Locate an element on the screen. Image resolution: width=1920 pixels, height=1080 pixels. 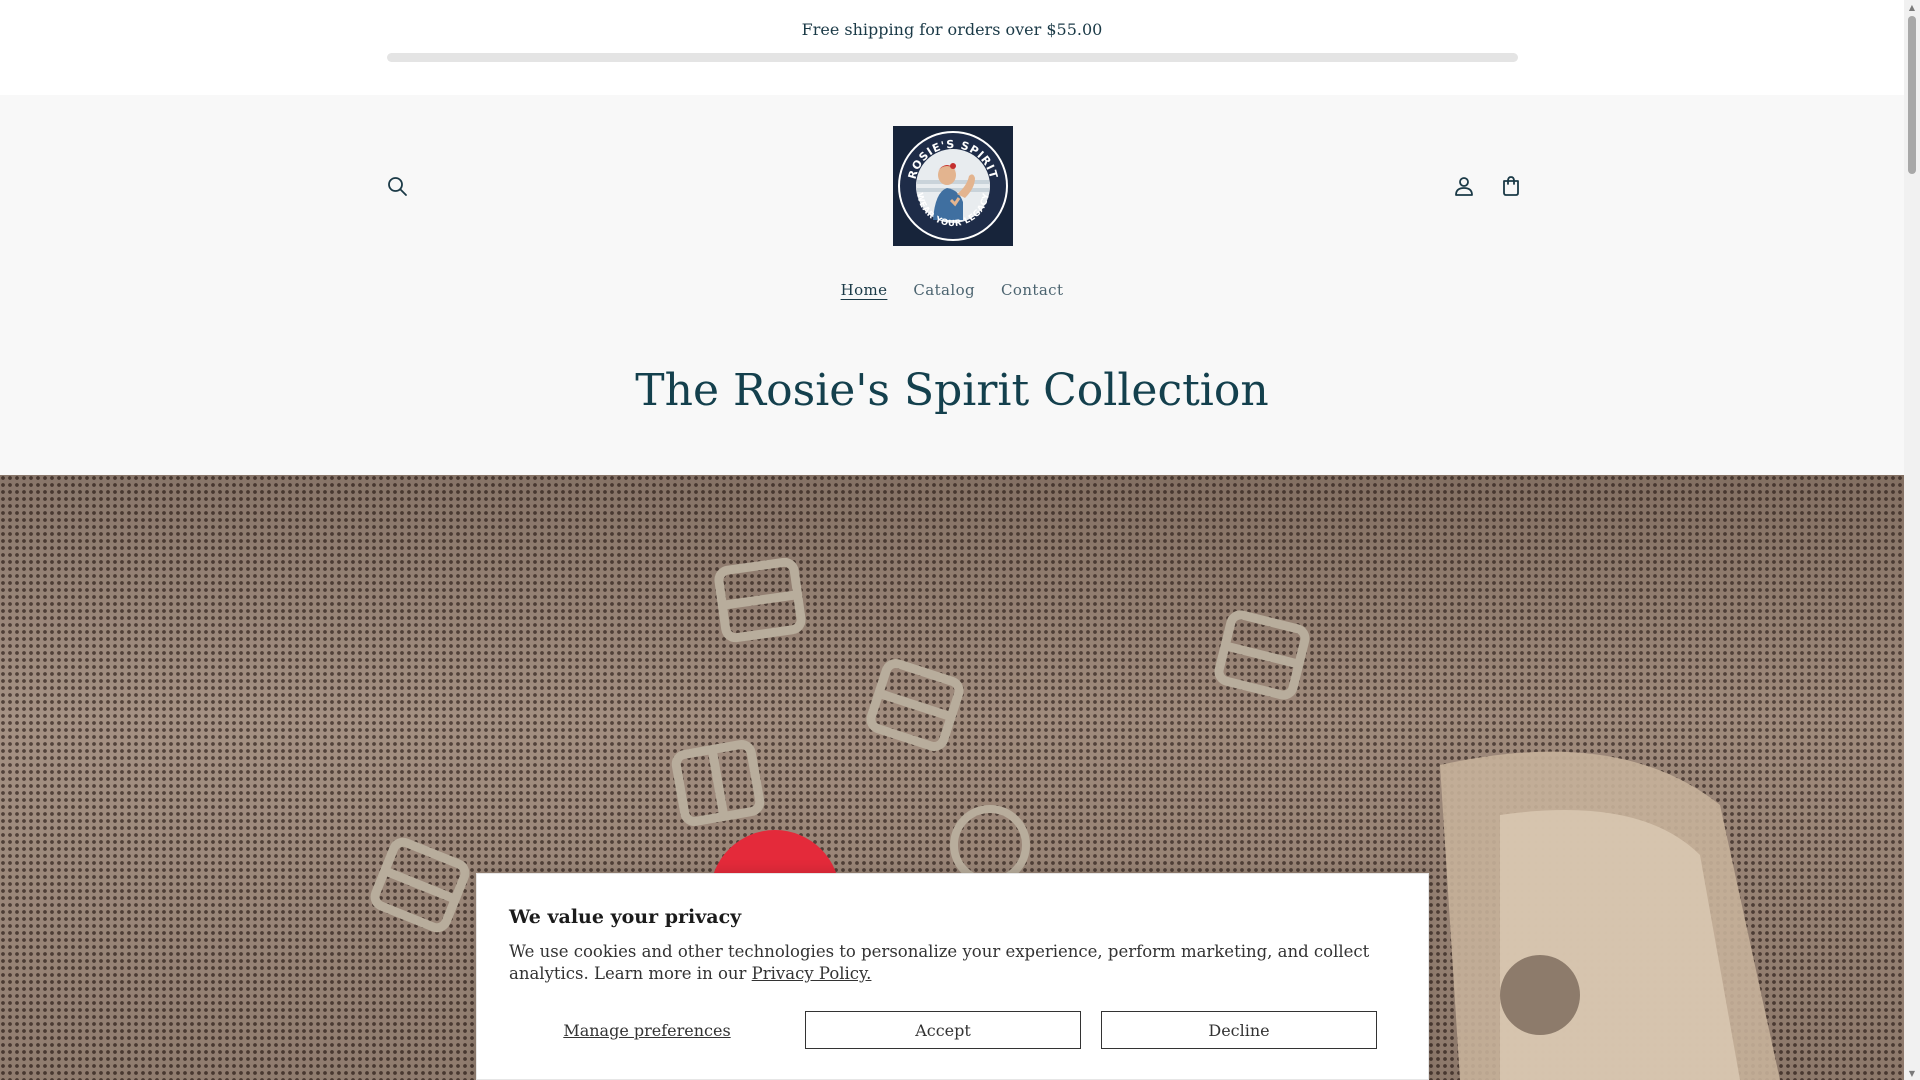
nav-item-contact: Contact is located at coordinates (1032, 290).